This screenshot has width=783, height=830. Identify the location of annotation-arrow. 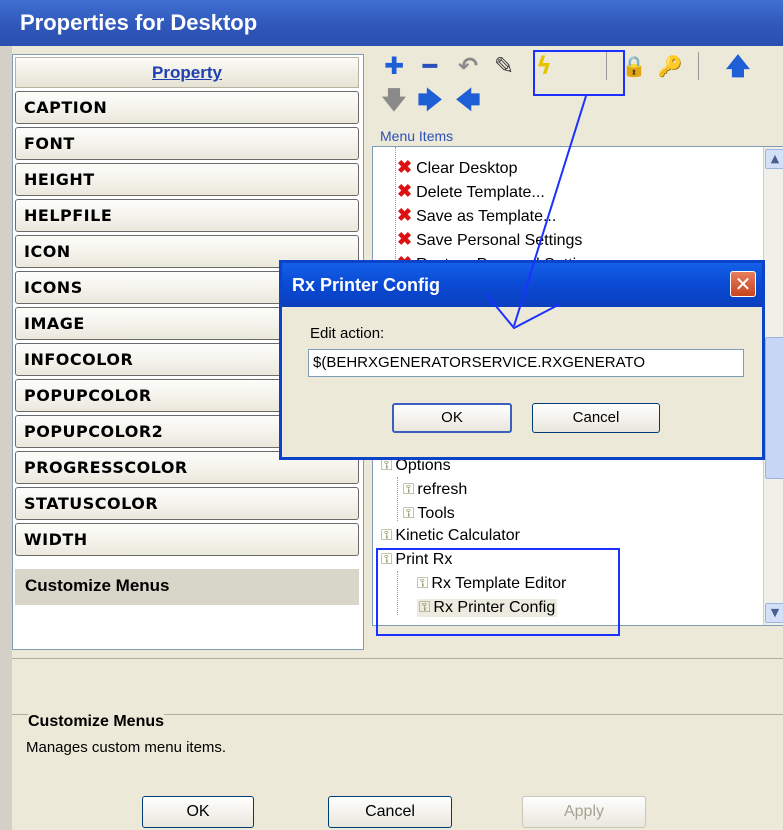
(536, 212).